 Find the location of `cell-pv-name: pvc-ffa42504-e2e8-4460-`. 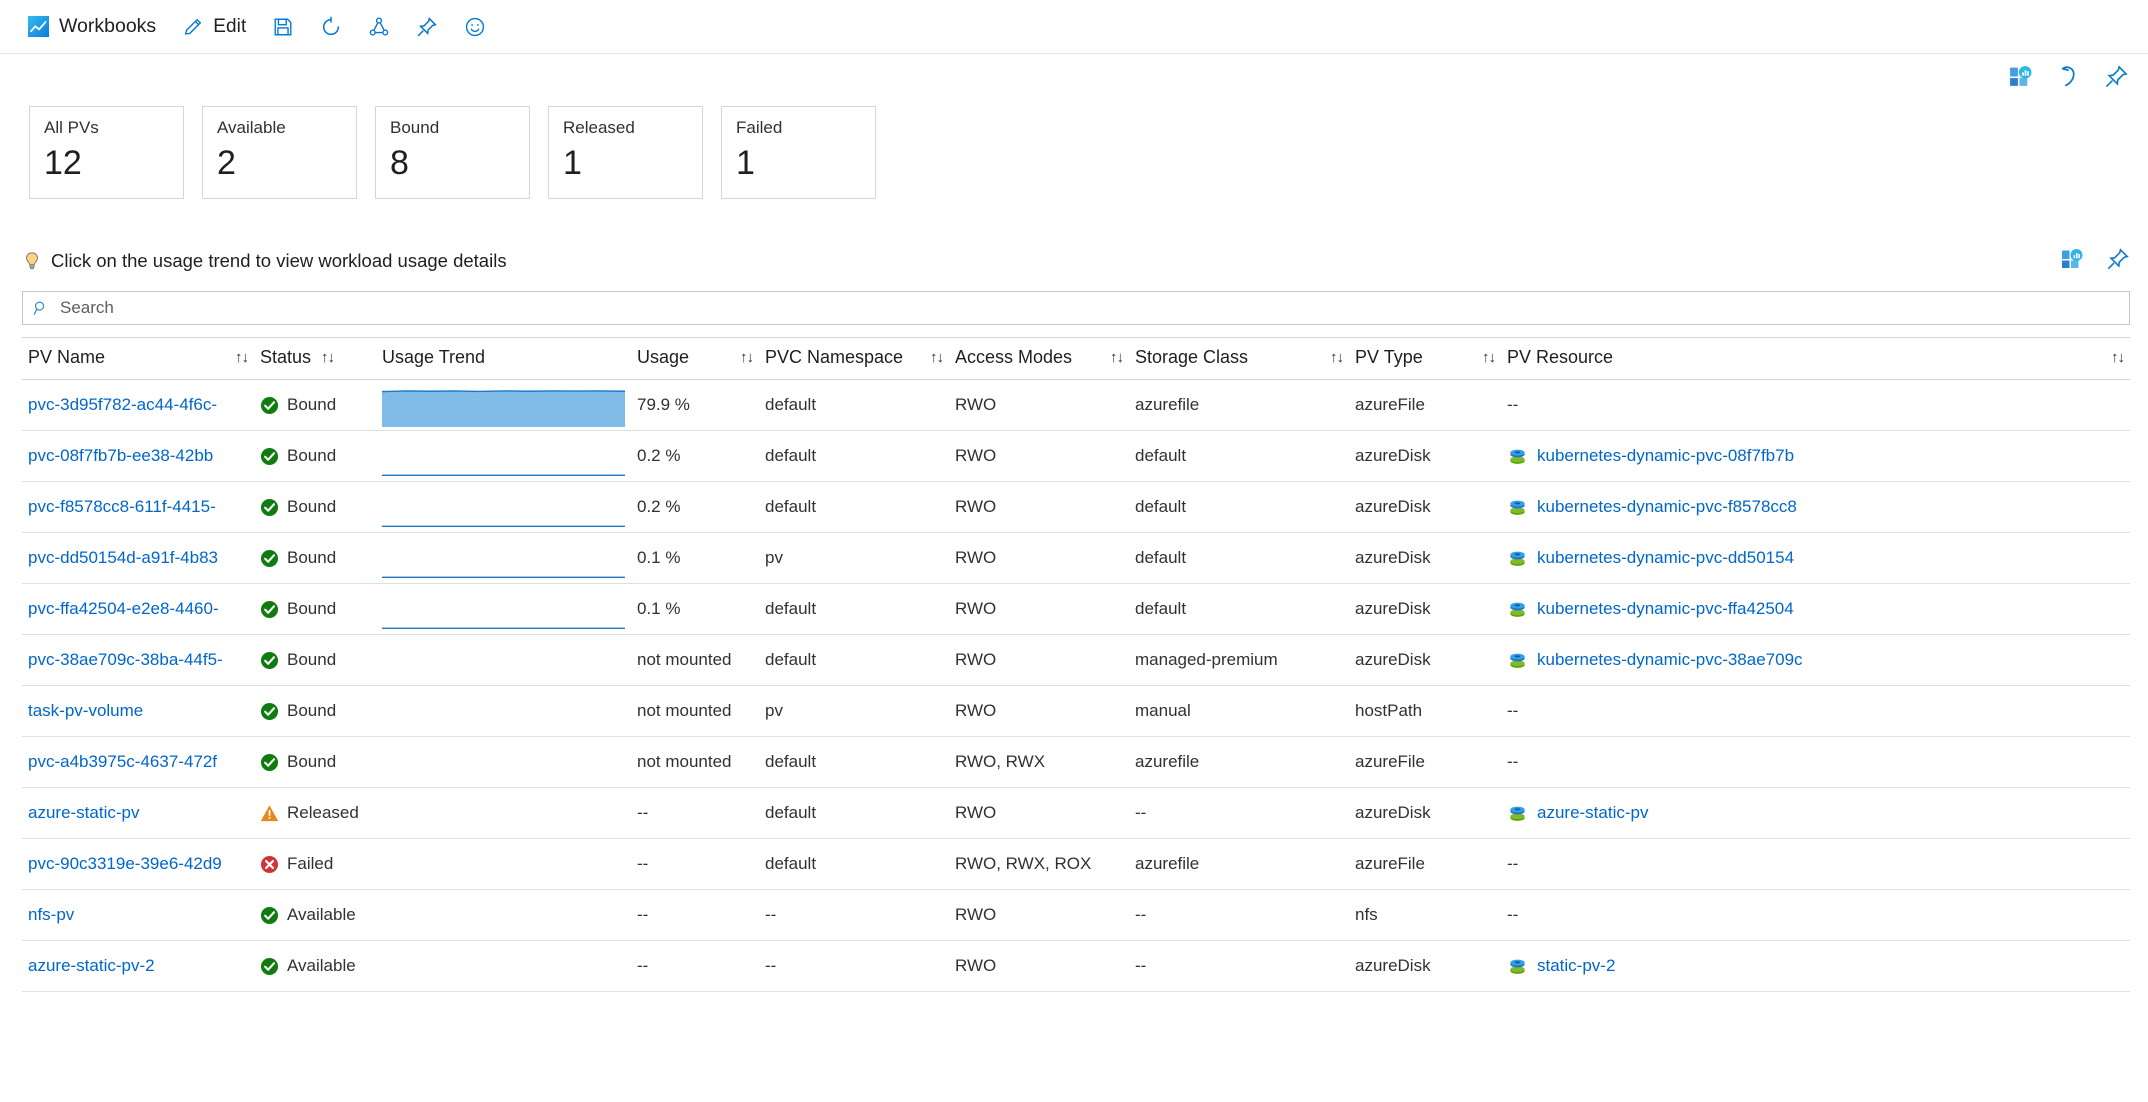

cell-pv-name: pvc-ffa42504-e2e8-4460- is located at coordinates (138, 609).